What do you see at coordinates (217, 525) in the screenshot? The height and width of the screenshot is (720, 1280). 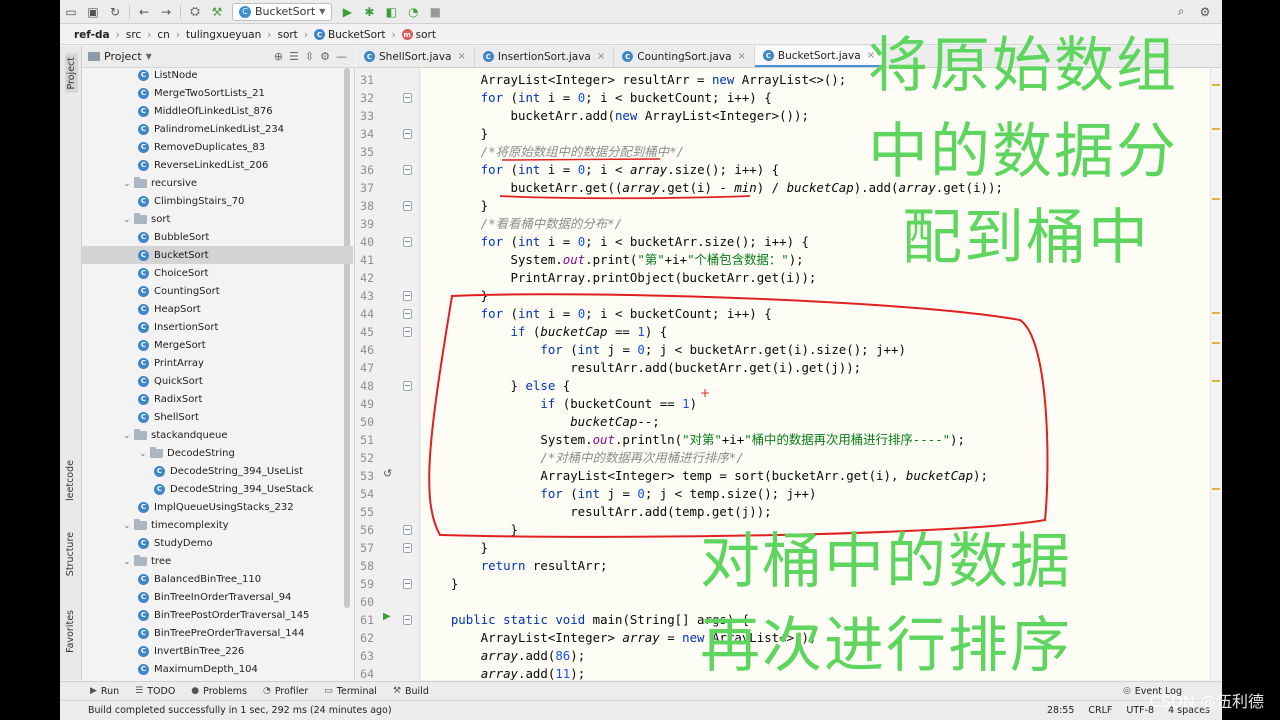 I see `tree-folder: ⌄ timecomplexity` at bounding box center [217, 525].